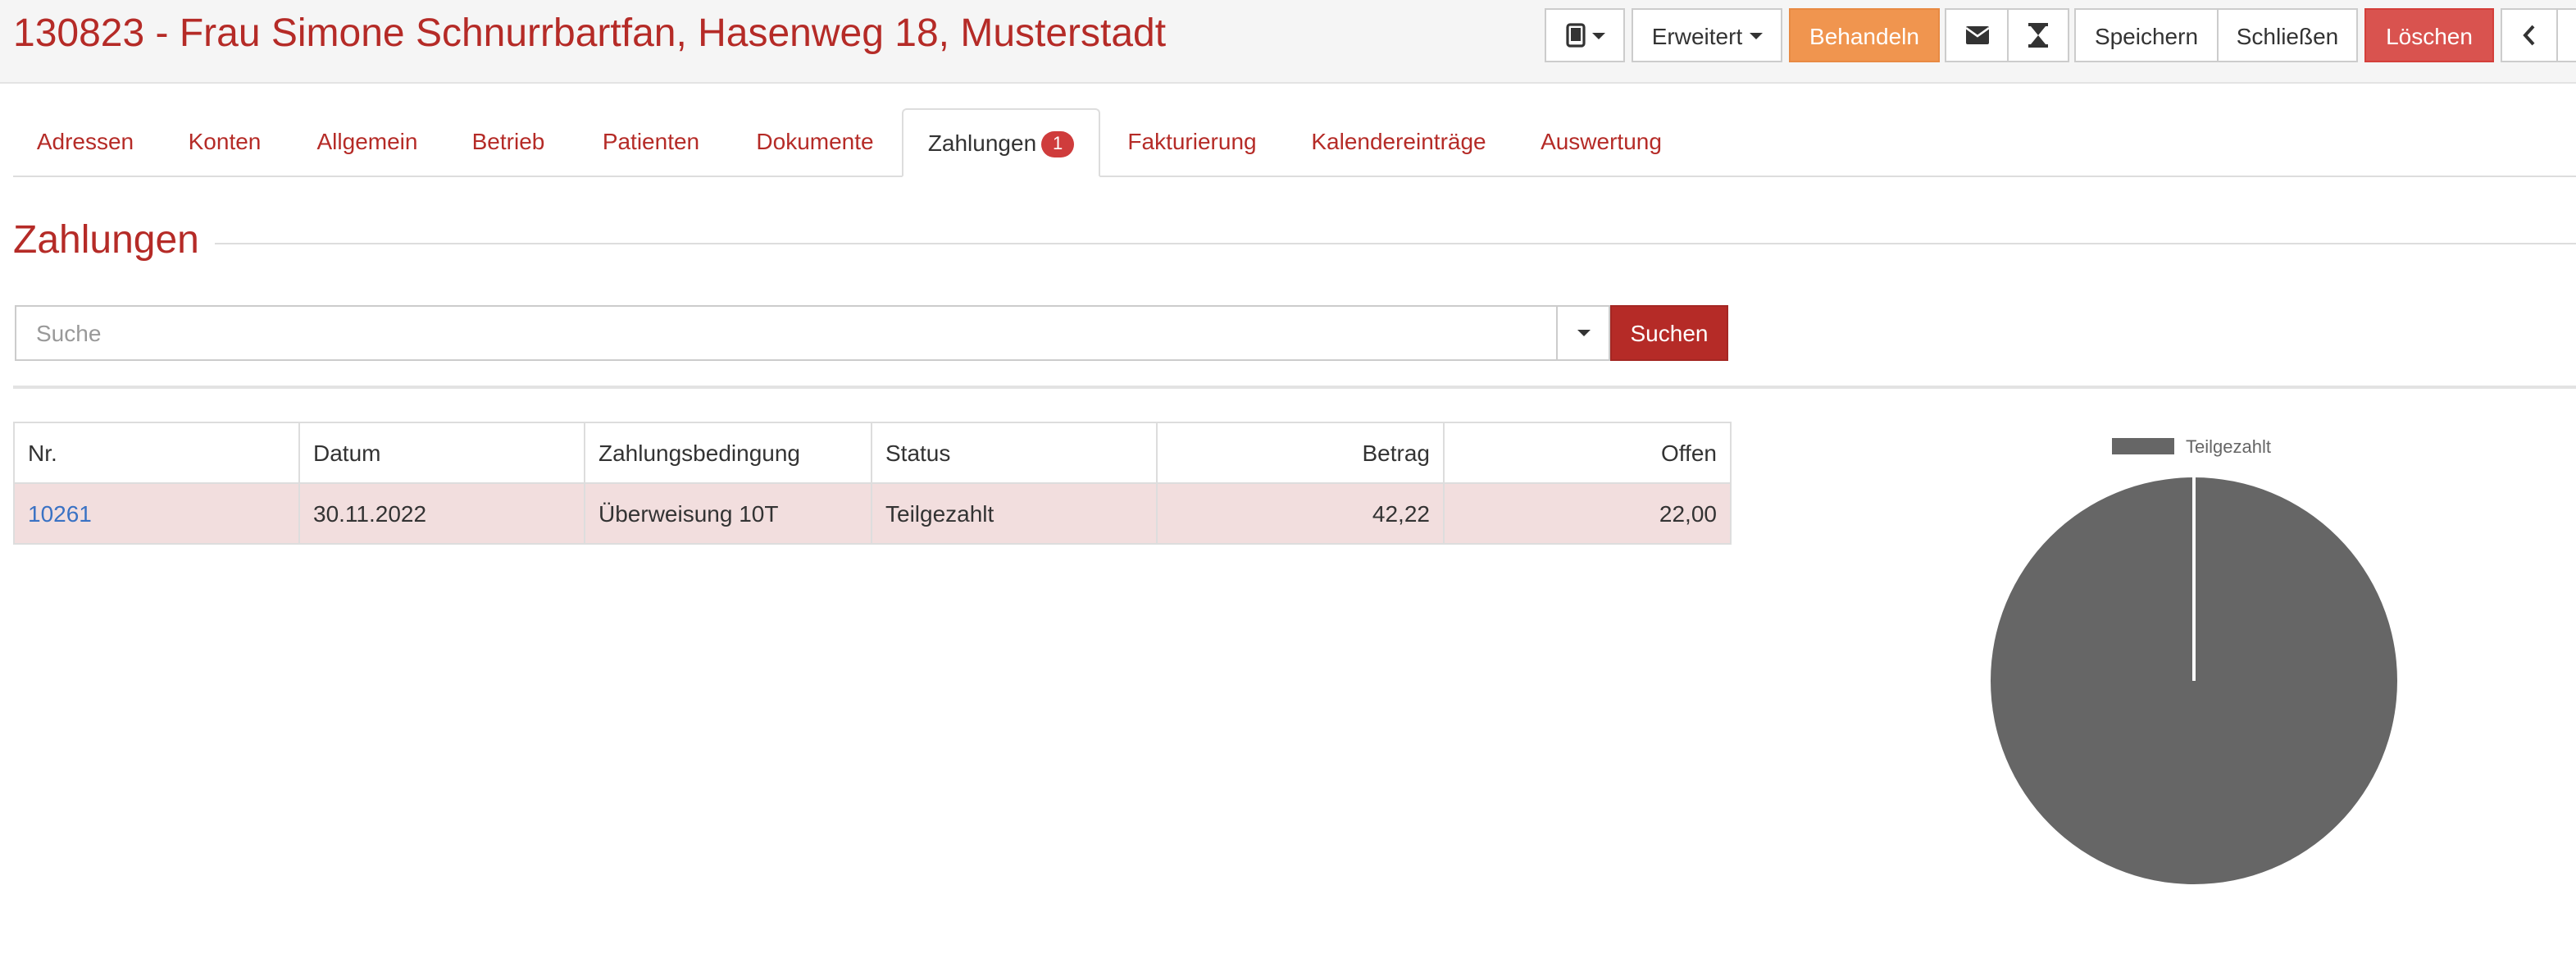  What do you see at coordinates (1058, 144) in the screenshot?
I see `count-badge: 1` at bounding box center [1058, 144].